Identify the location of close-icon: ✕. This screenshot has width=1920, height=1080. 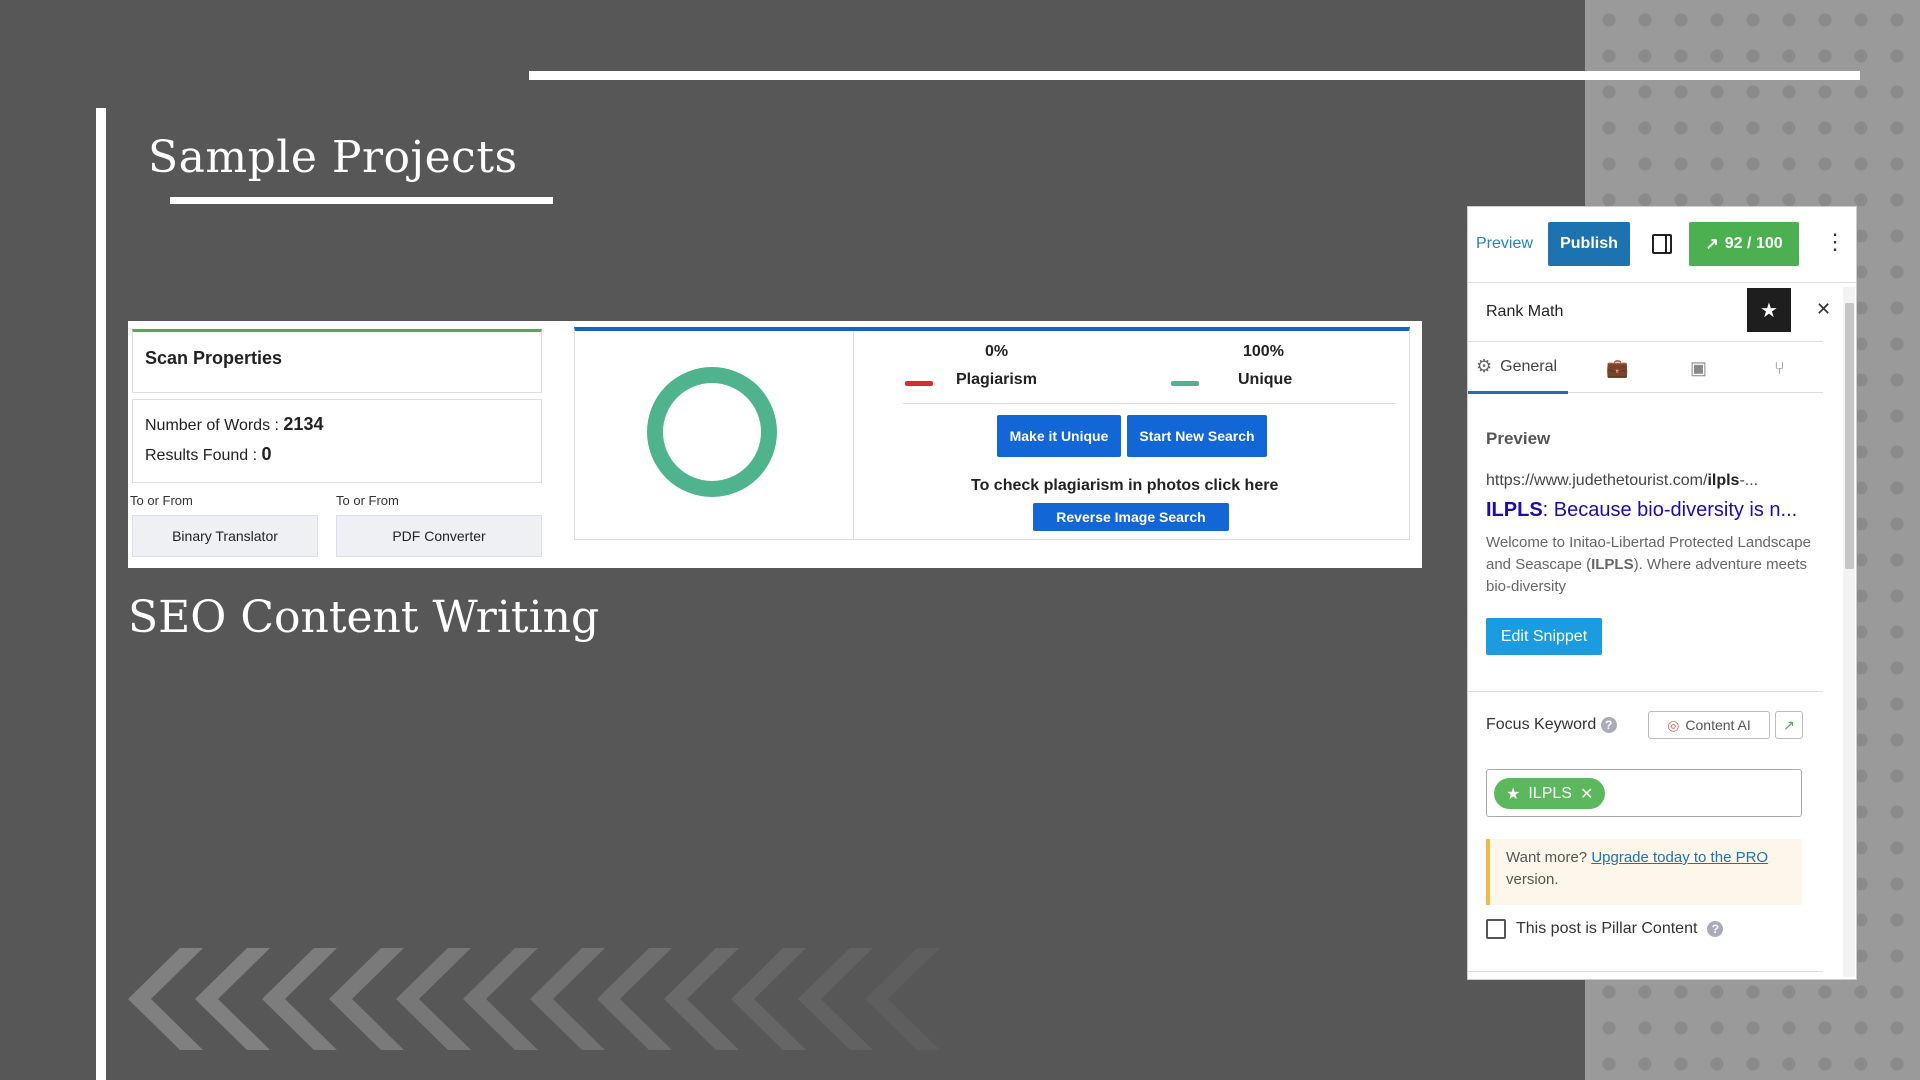
(1823, 309).